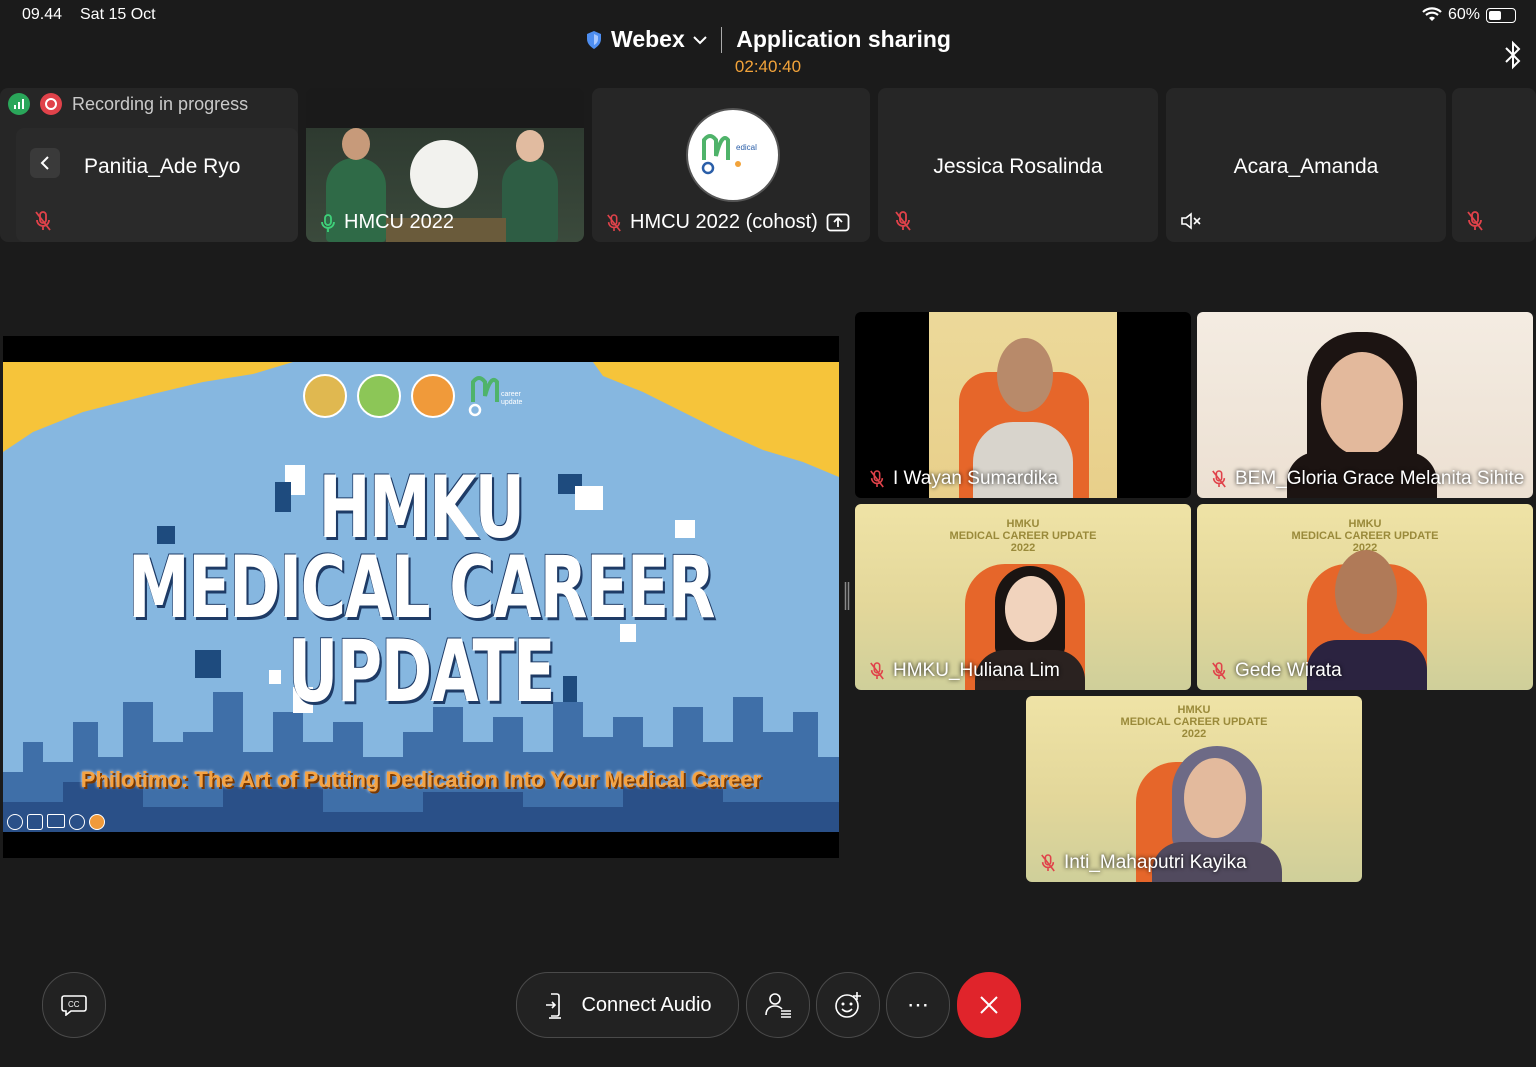 This screenshot has width=1536, height=1067. I want to click on app-switcher: Webex, so click(646, 39).